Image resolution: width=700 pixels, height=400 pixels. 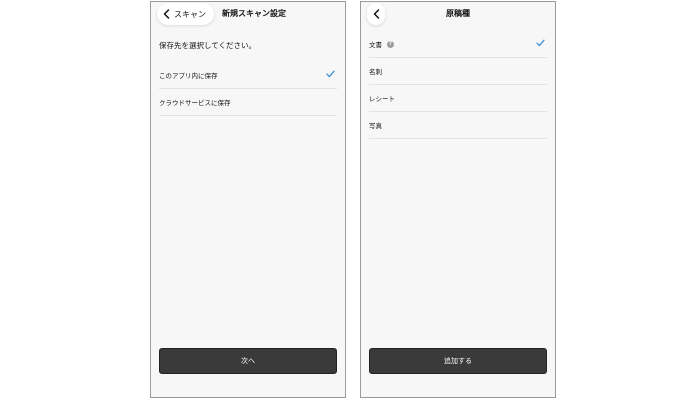 I want to click on page-title: 新規スキャン設定, so click(x=254, y=13).